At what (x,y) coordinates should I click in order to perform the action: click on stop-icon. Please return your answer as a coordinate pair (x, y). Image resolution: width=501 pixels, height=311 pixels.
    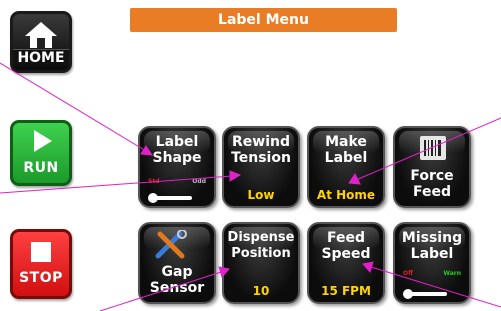
    Looking at the image, I should click on (41, 252).